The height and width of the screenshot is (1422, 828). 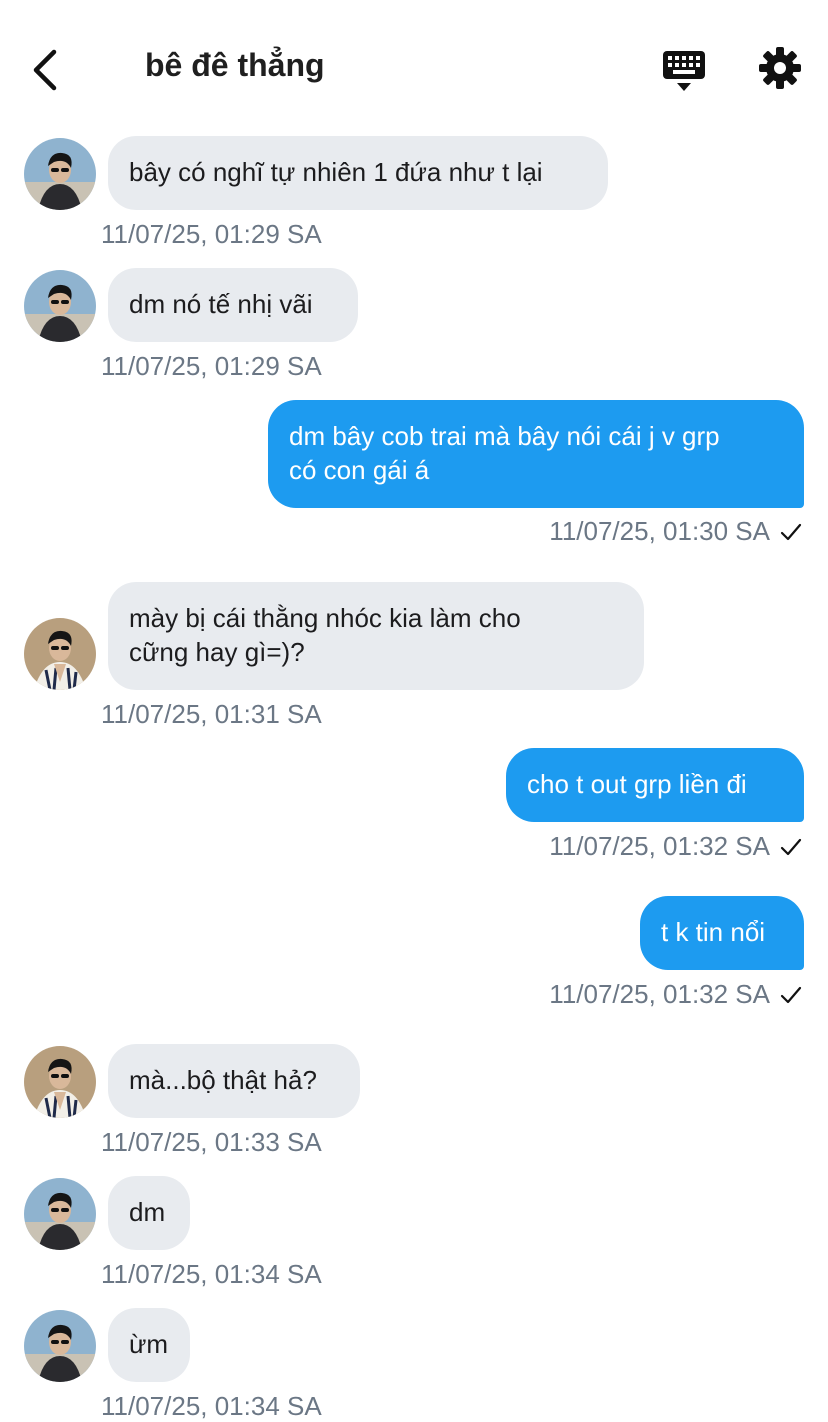 I want to click on message-timestamp: 11/07/25, 01:31 SA, so click(x=211, y=714).